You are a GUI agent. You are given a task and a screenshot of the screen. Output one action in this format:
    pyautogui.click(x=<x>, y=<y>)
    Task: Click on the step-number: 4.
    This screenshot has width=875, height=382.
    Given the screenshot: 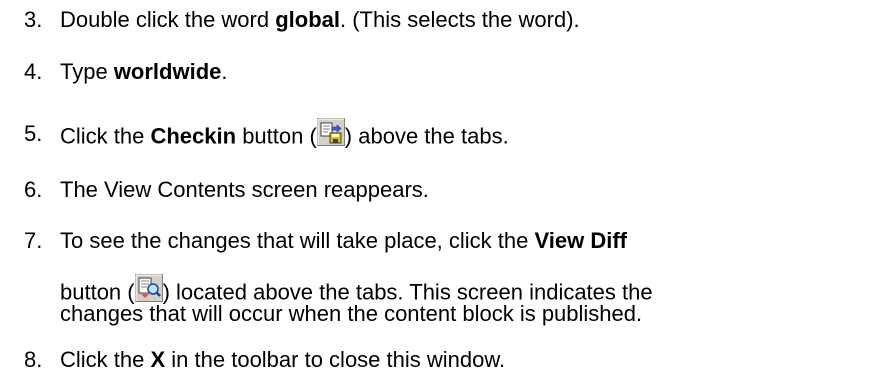 What is the action you would take?
    pyautogui.click(x=33, y=71)
    